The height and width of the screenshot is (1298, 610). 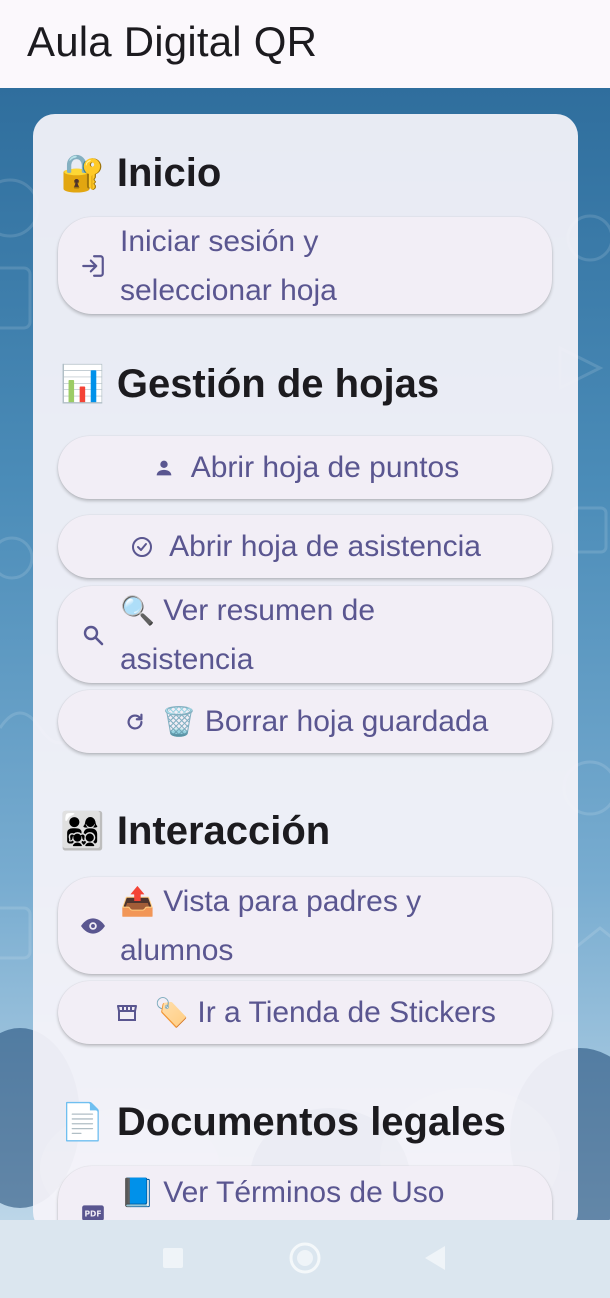 I want to click on login-button: Iniciar sesión y seleccionar hoja, so click(x=305, y=265).